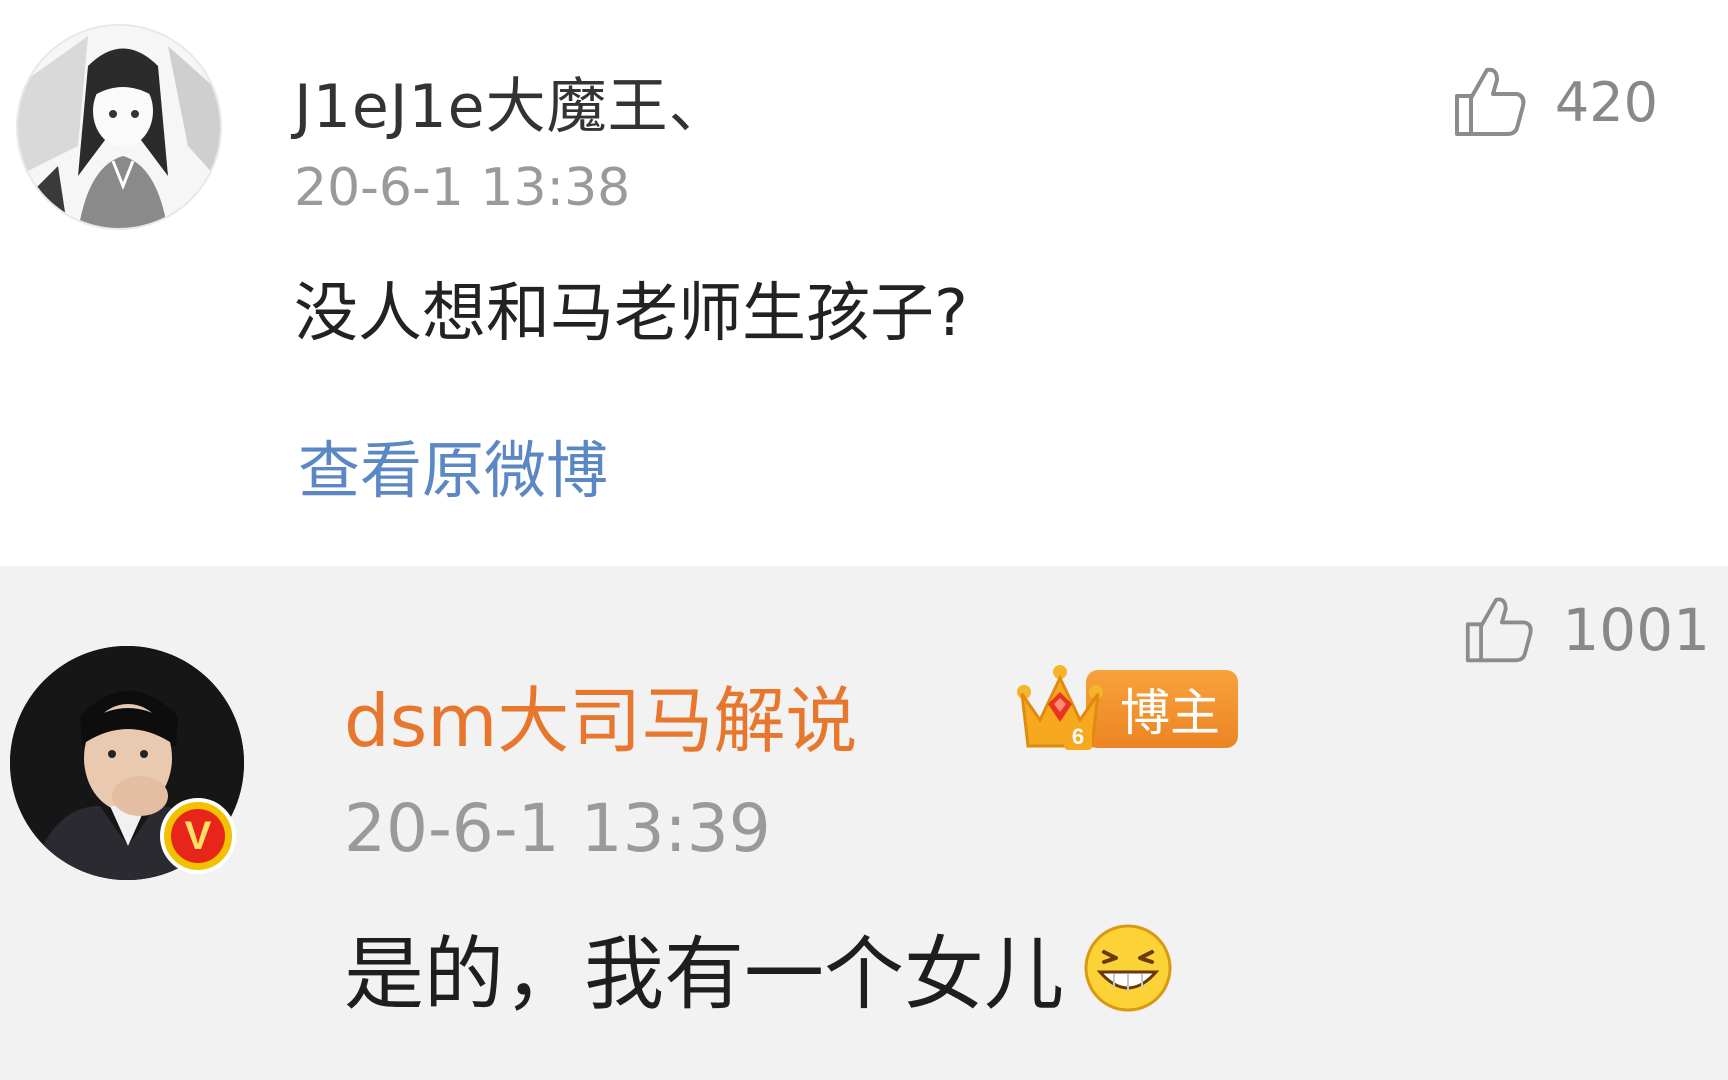 The width and height of the screenshot is (1728, 1080). I want to click on manga-avatar-icon, so click(119, 127).